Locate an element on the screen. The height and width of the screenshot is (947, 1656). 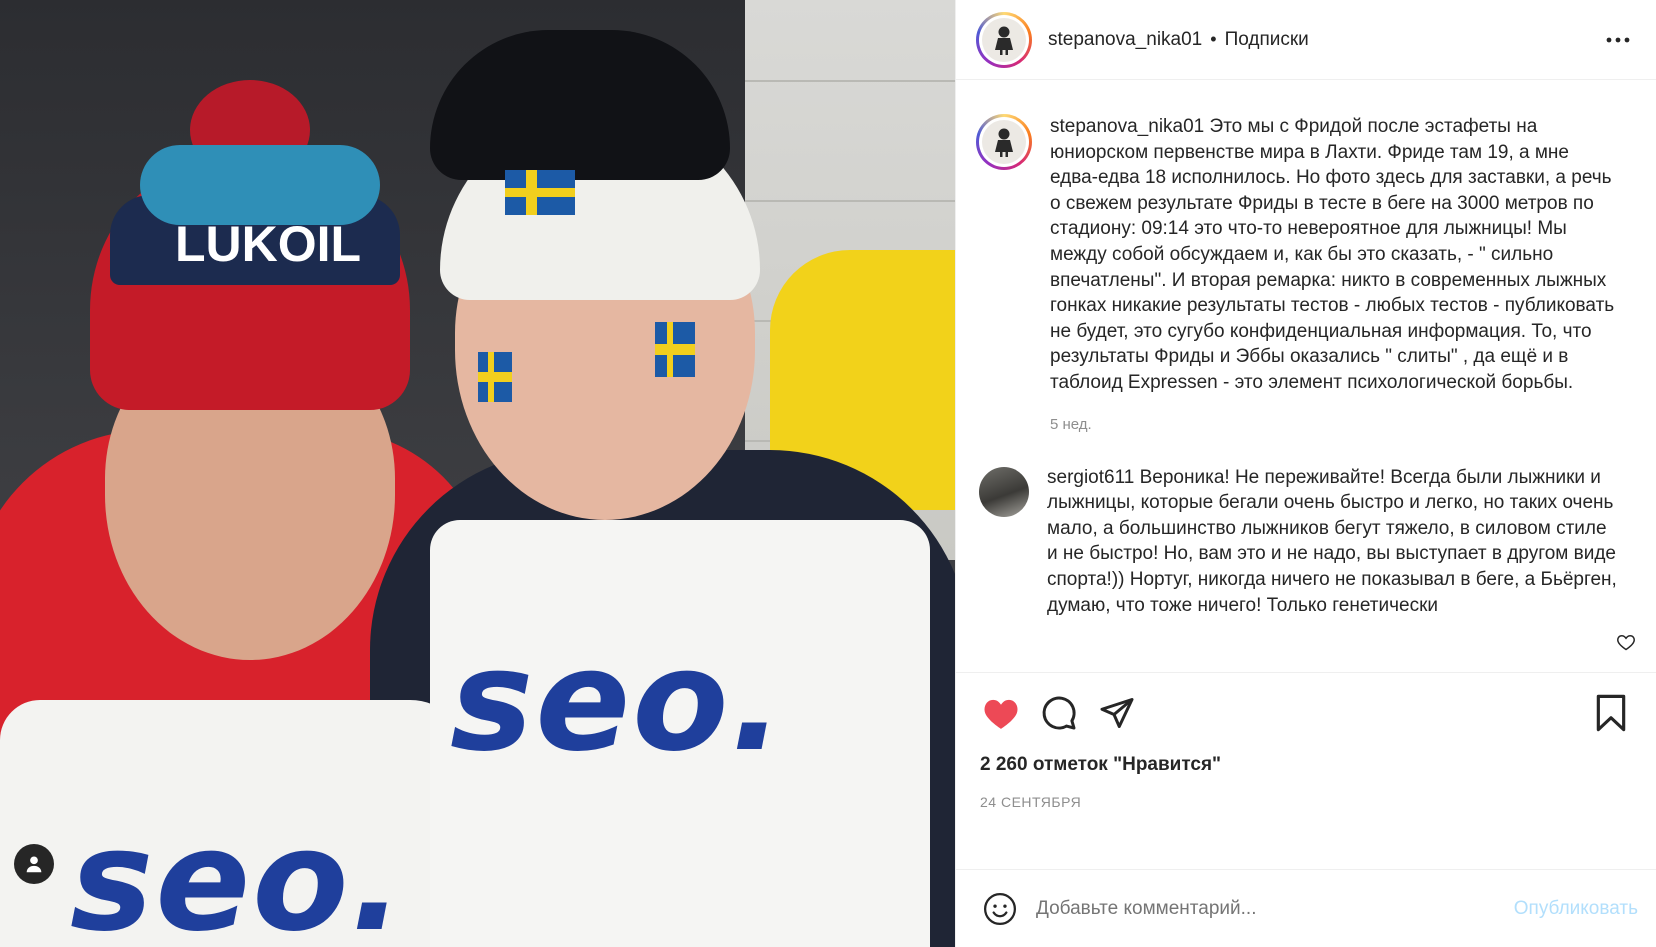
heart-filled-icon is located at coordinates (1001, 713).